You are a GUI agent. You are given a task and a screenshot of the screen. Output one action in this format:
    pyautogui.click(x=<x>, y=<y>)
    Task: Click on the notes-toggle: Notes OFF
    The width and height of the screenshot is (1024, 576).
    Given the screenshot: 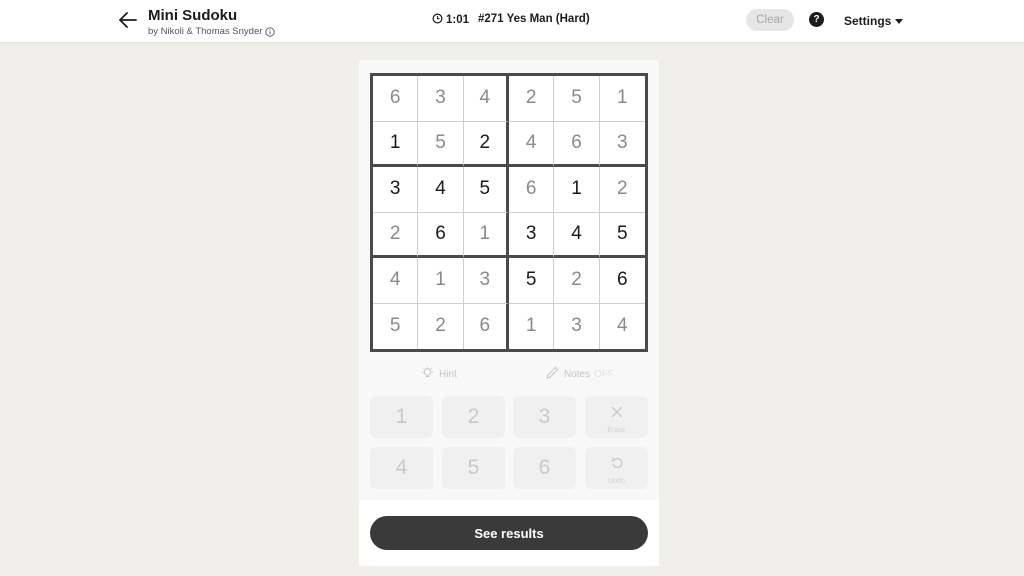 What is the action you would take?
    pyautogui.click(x=579, y=374)
    